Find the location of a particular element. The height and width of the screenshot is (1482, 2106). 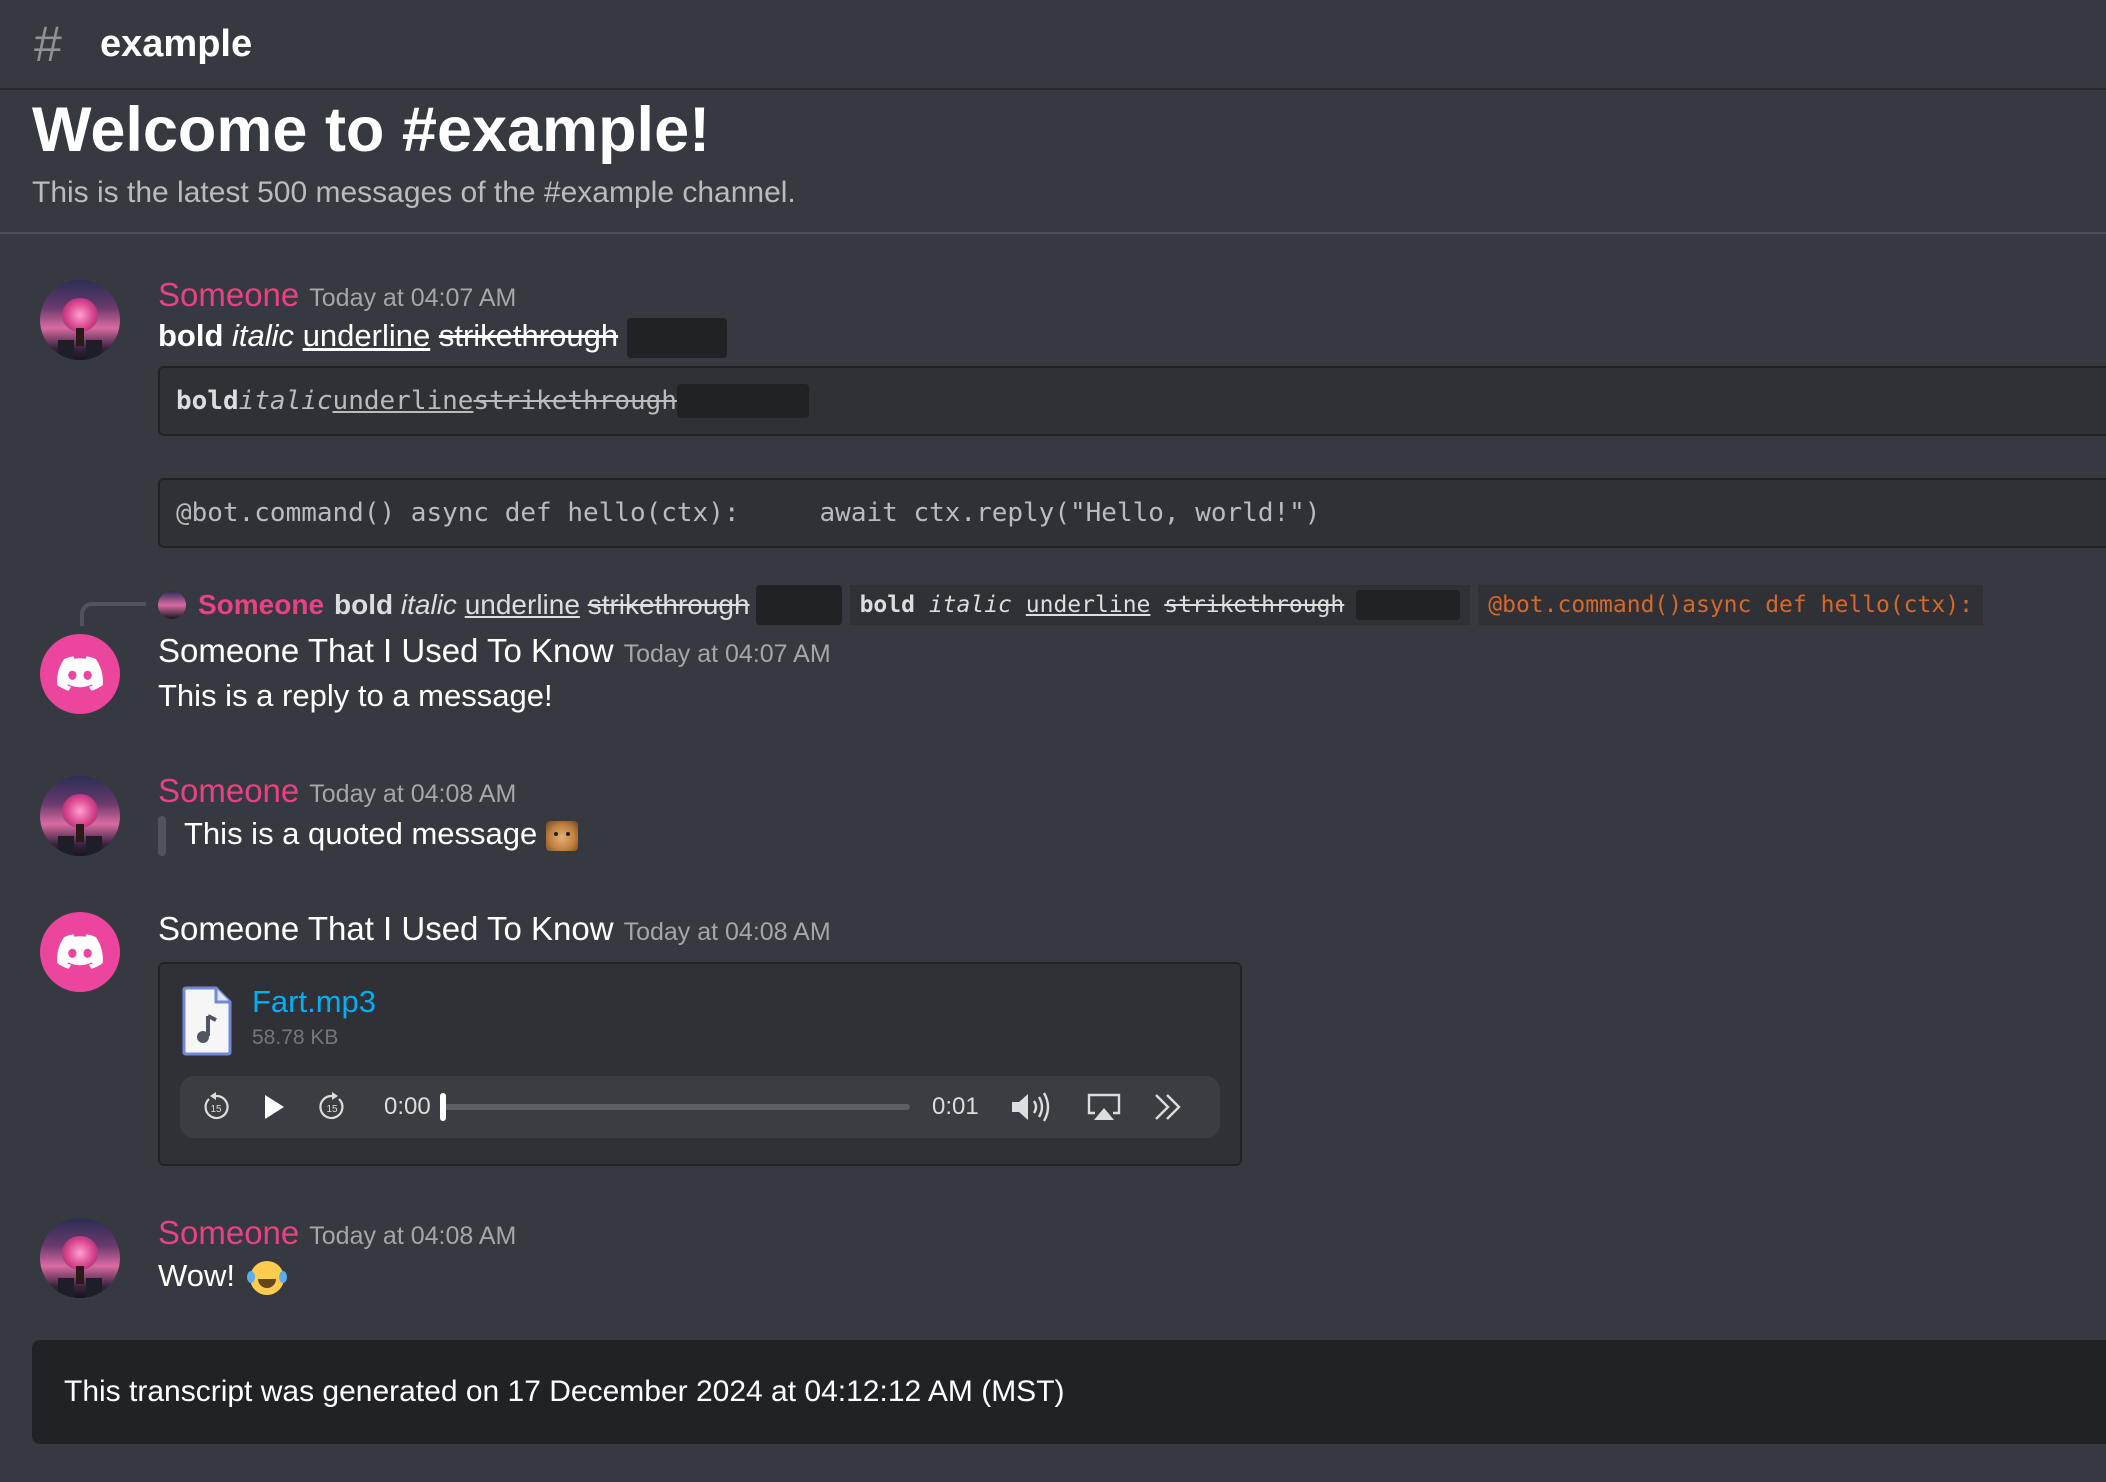

double-chevron-right-icon is located at coordinates (1168, 1107).